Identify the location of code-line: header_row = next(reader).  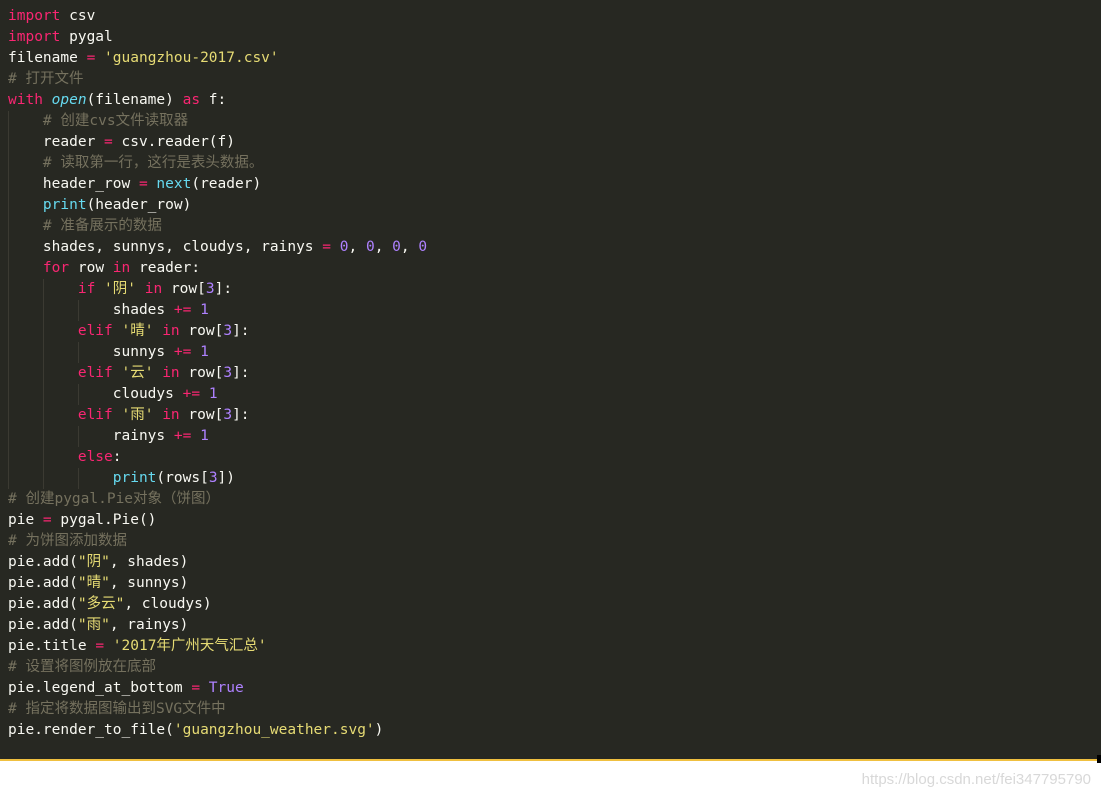
(217, 184).